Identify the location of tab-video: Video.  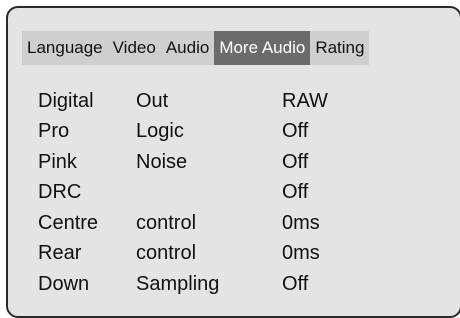
(134, 48).